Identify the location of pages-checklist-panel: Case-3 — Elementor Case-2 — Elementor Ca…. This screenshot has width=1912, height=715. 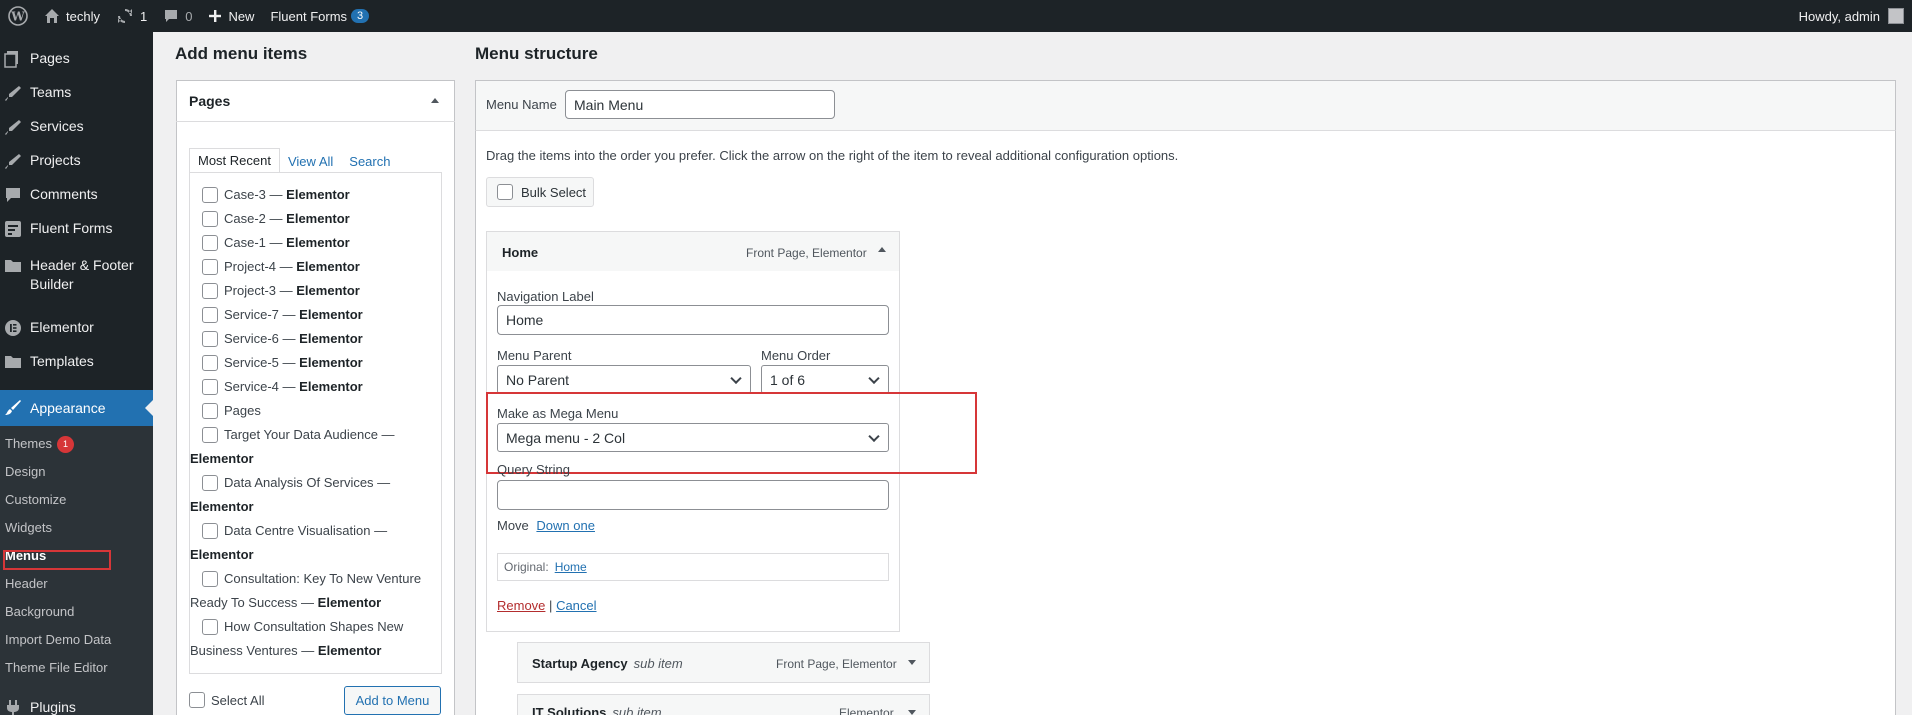
(315, 423).